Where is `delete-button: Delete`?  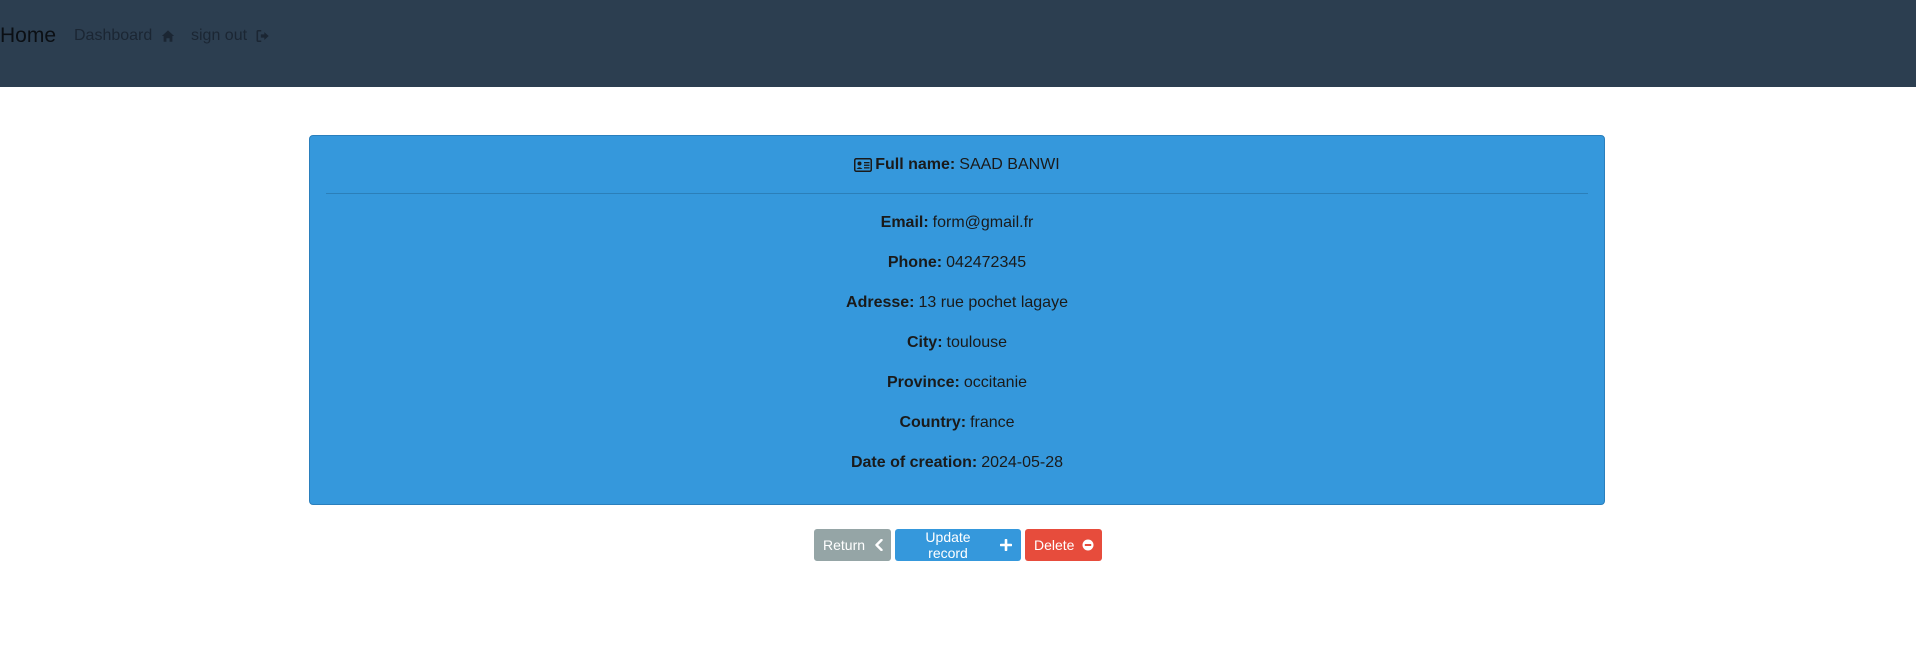
delete-button: Delete is located at coordinates (1063, 545).